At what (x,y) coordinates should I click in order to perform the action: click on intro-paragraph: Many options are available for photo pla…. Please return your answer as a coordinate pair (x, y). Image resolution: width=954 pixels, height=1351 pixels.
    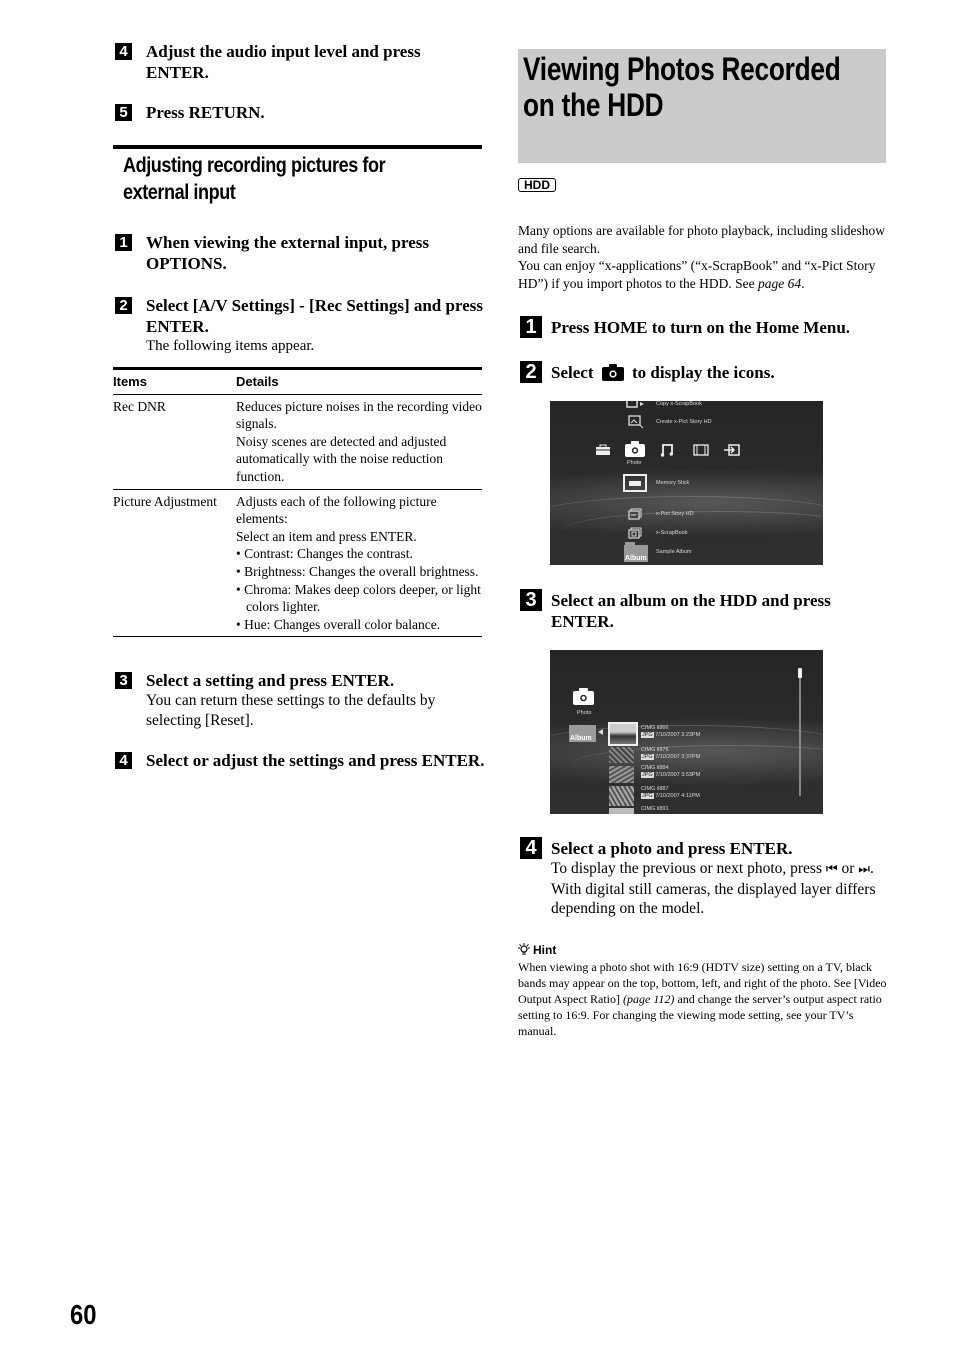
    Looking at the image, I should click on (702, 239).